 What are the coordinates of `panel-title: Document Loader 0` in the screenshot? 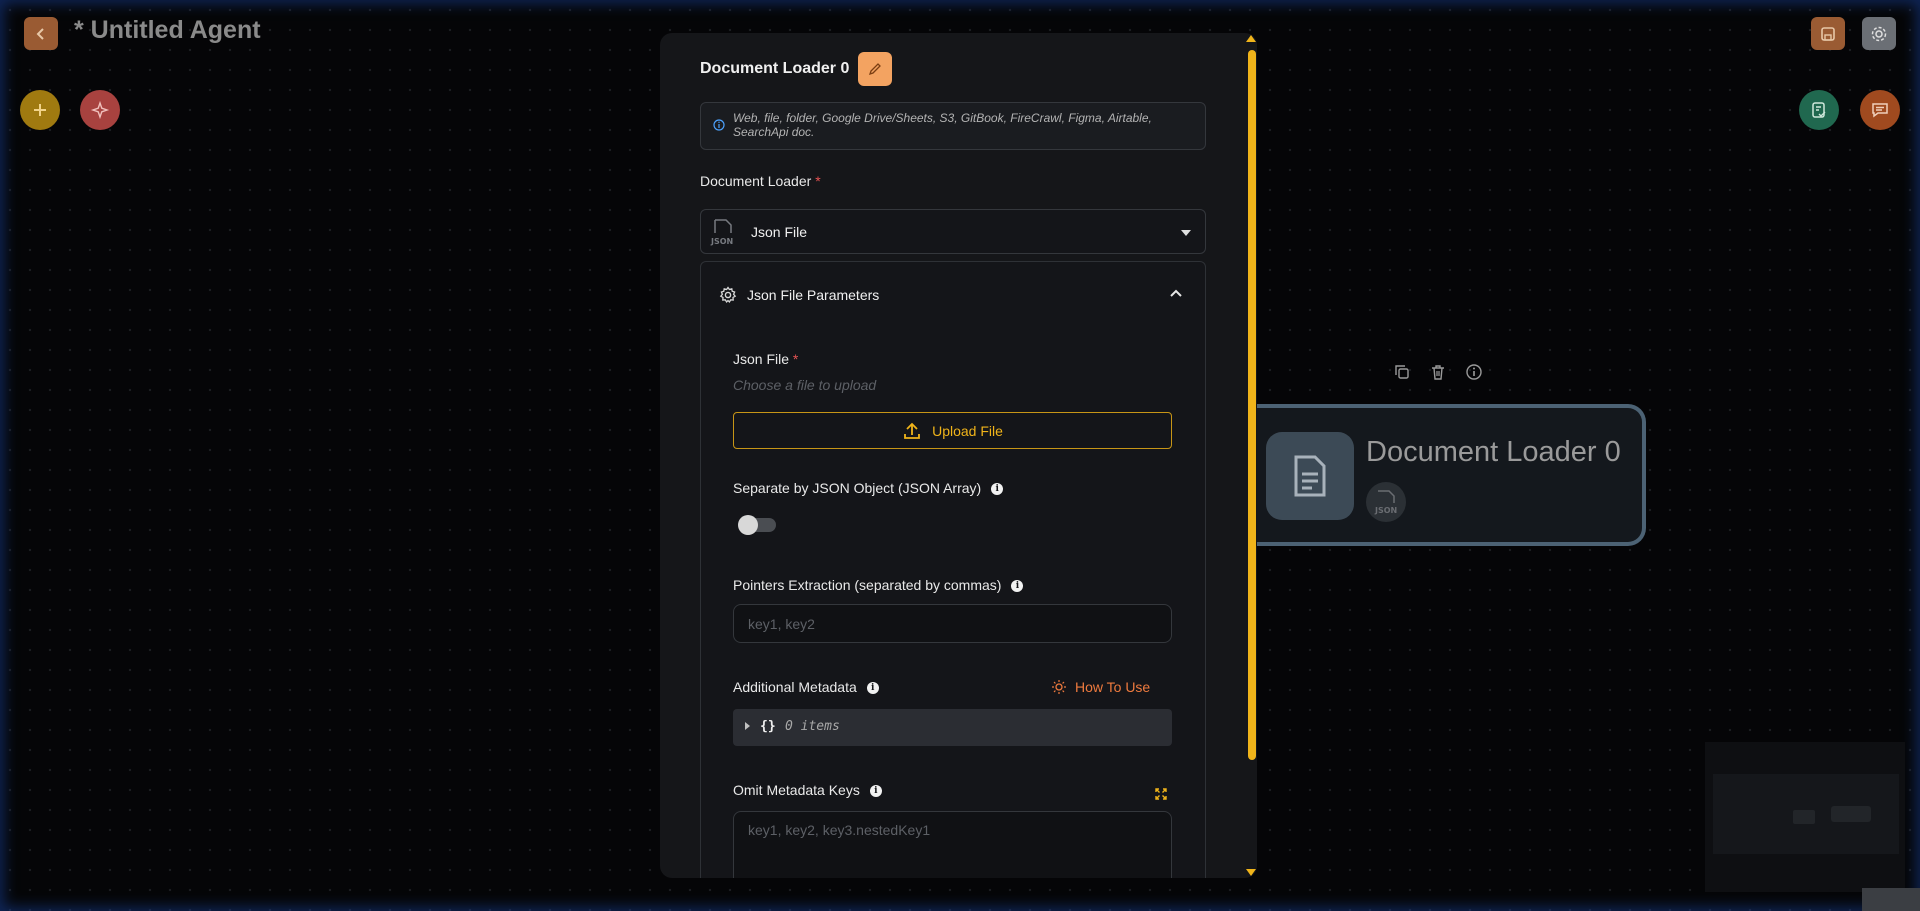 It's located at (775, 68).